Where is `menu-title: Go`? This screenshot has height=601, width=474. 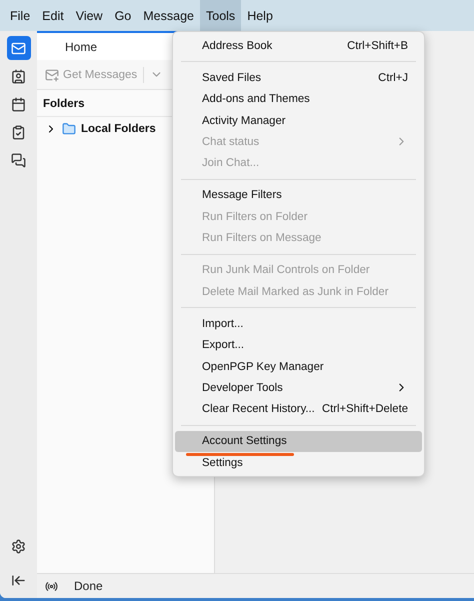 menu-title: Go is located at coordinates (123, 15).